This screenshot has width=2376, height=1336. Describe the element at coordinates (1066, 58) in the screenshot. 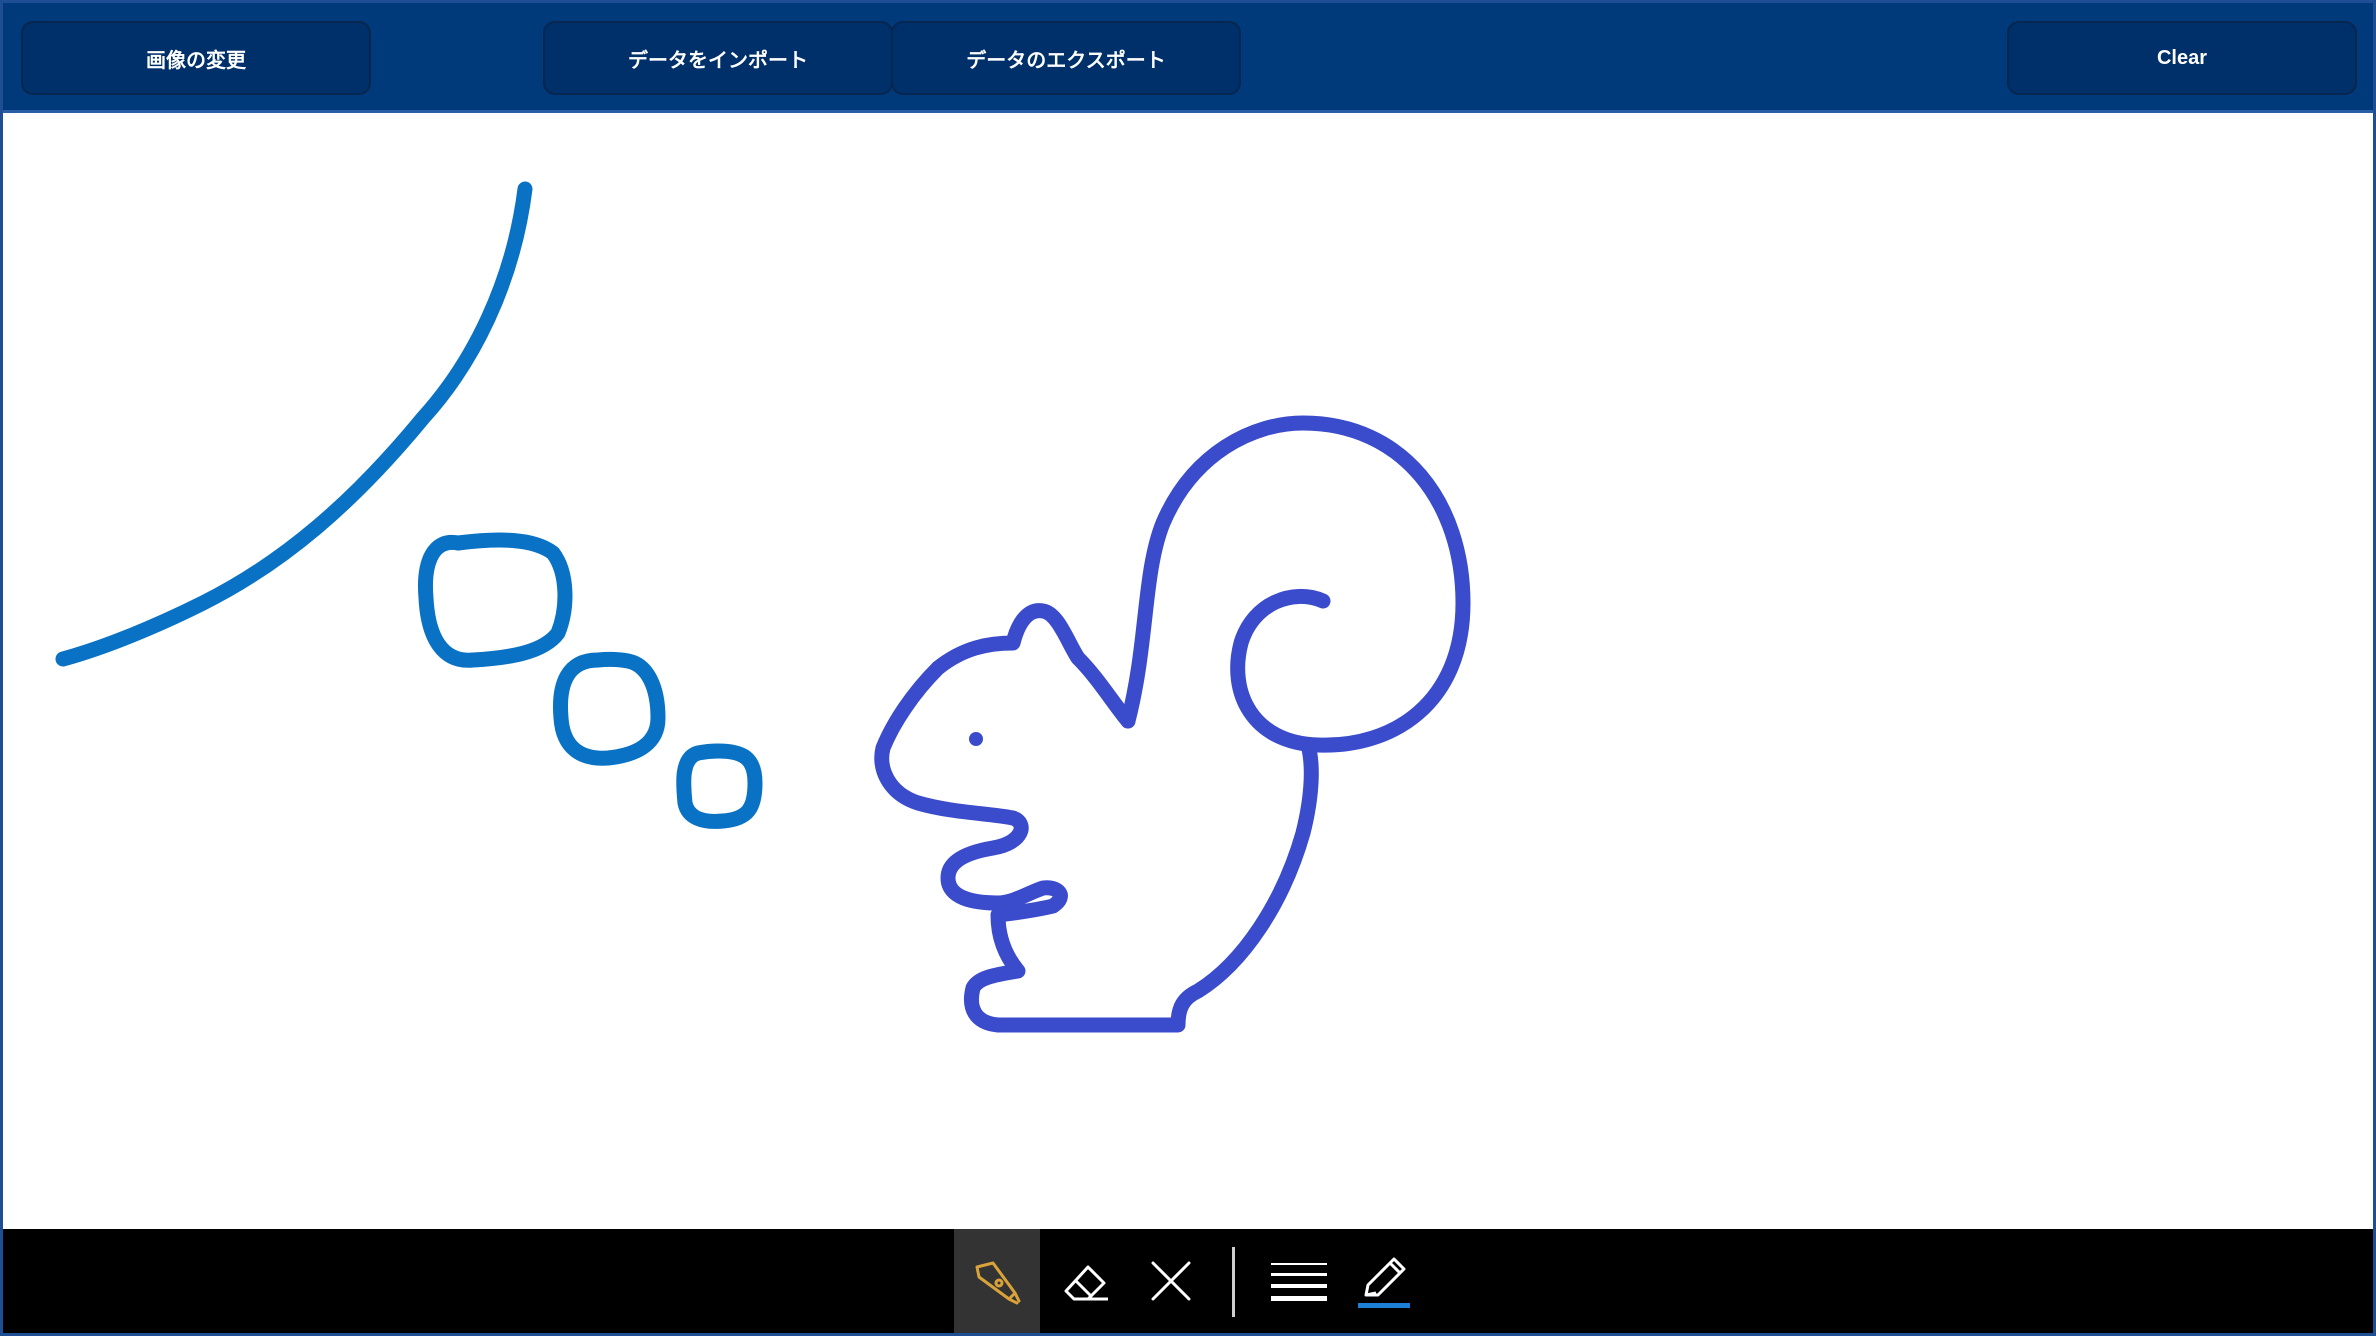

I see `export-data-button: データのエクスポート` at that location.